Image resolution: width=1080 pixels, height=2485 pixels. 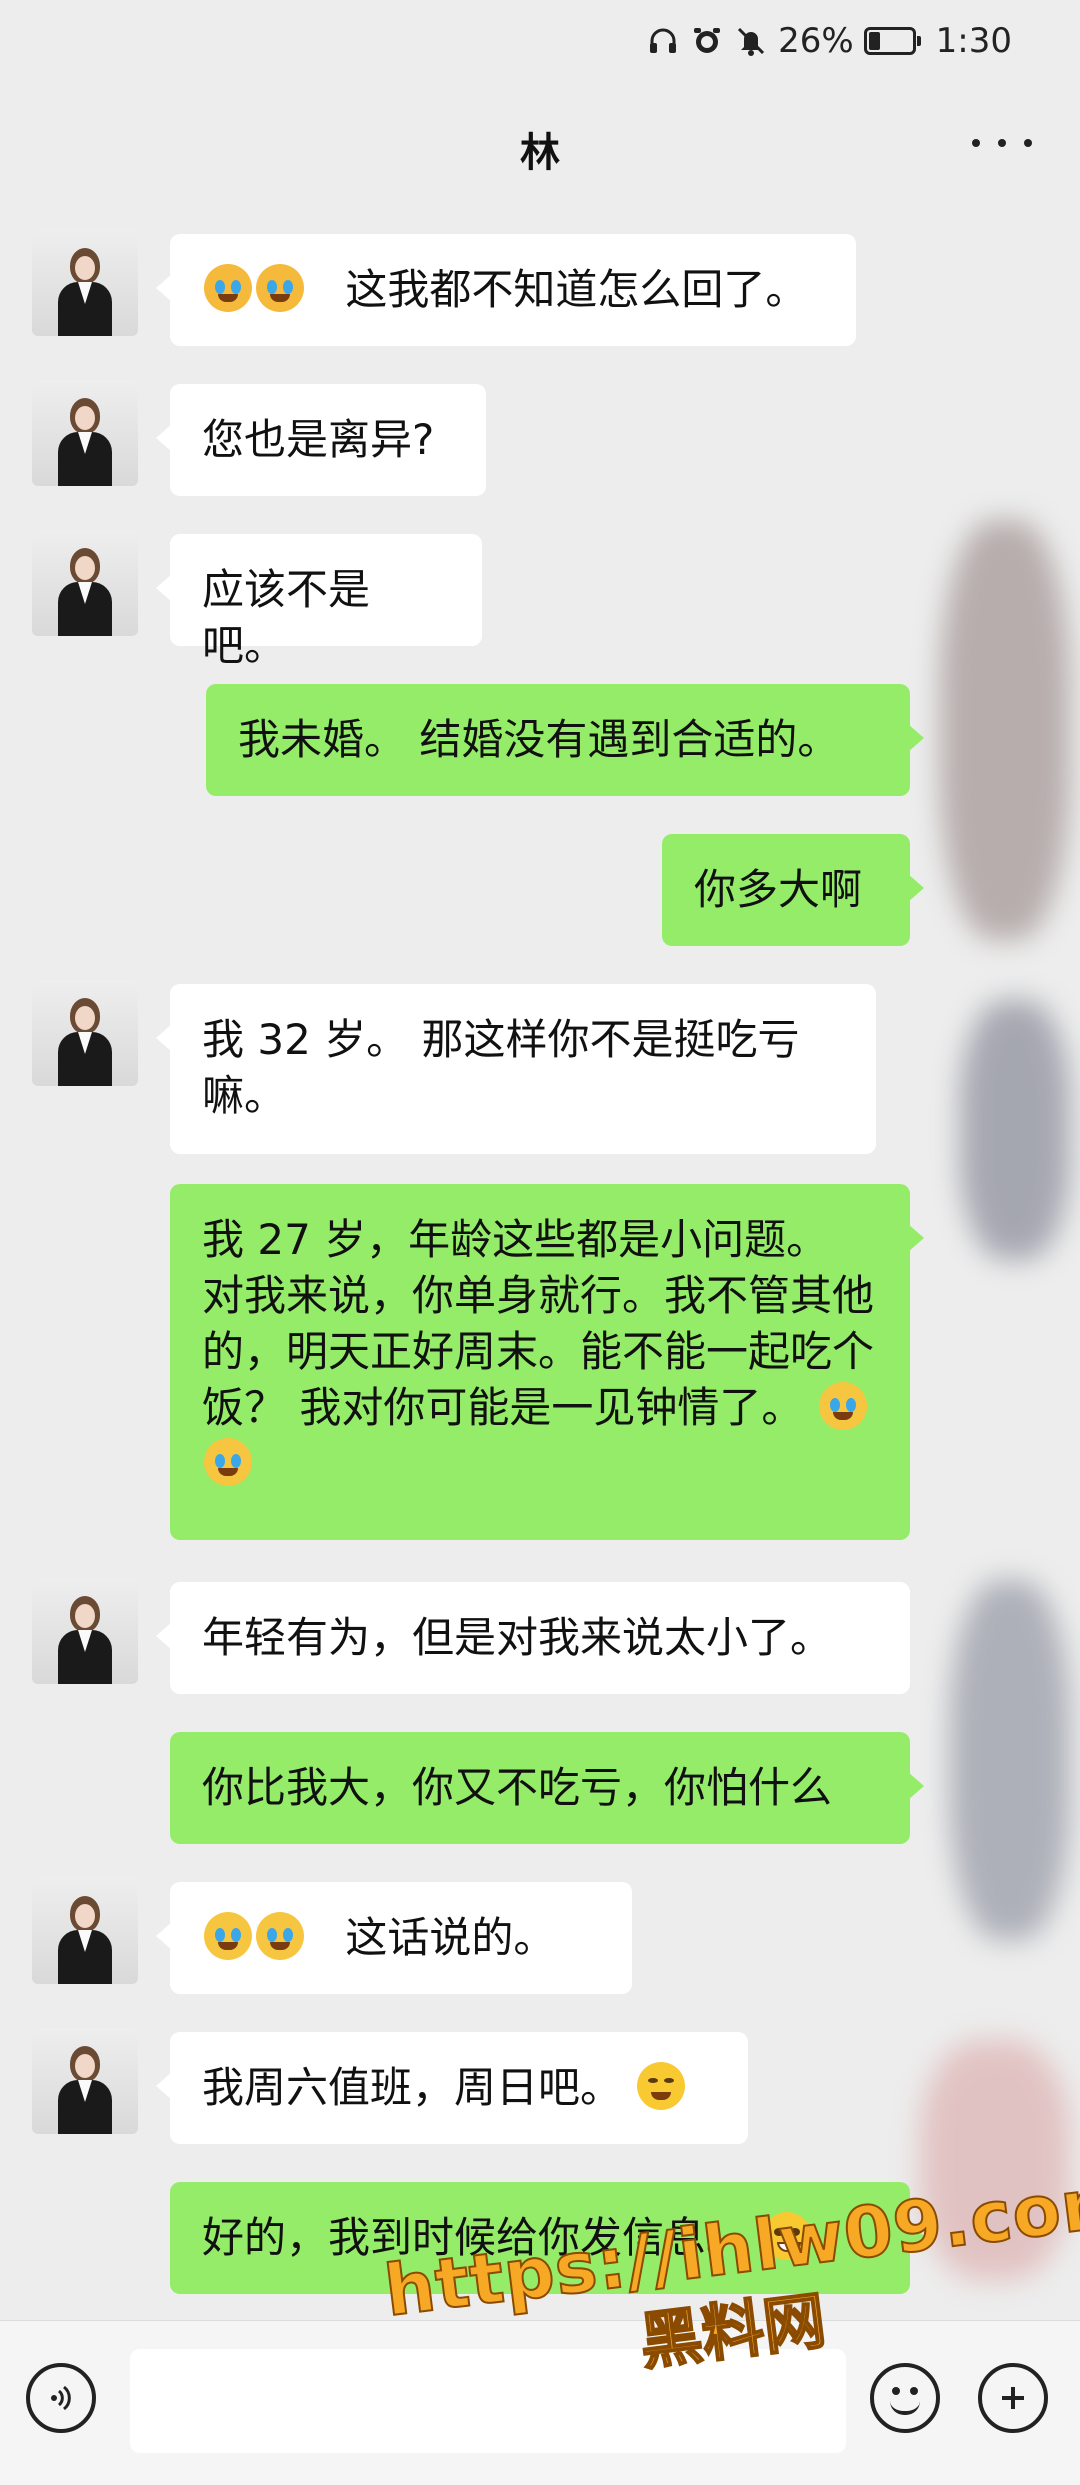 I want to click on incoming-message-bubble: 应该不是吧。, so click(x=319, y=602).